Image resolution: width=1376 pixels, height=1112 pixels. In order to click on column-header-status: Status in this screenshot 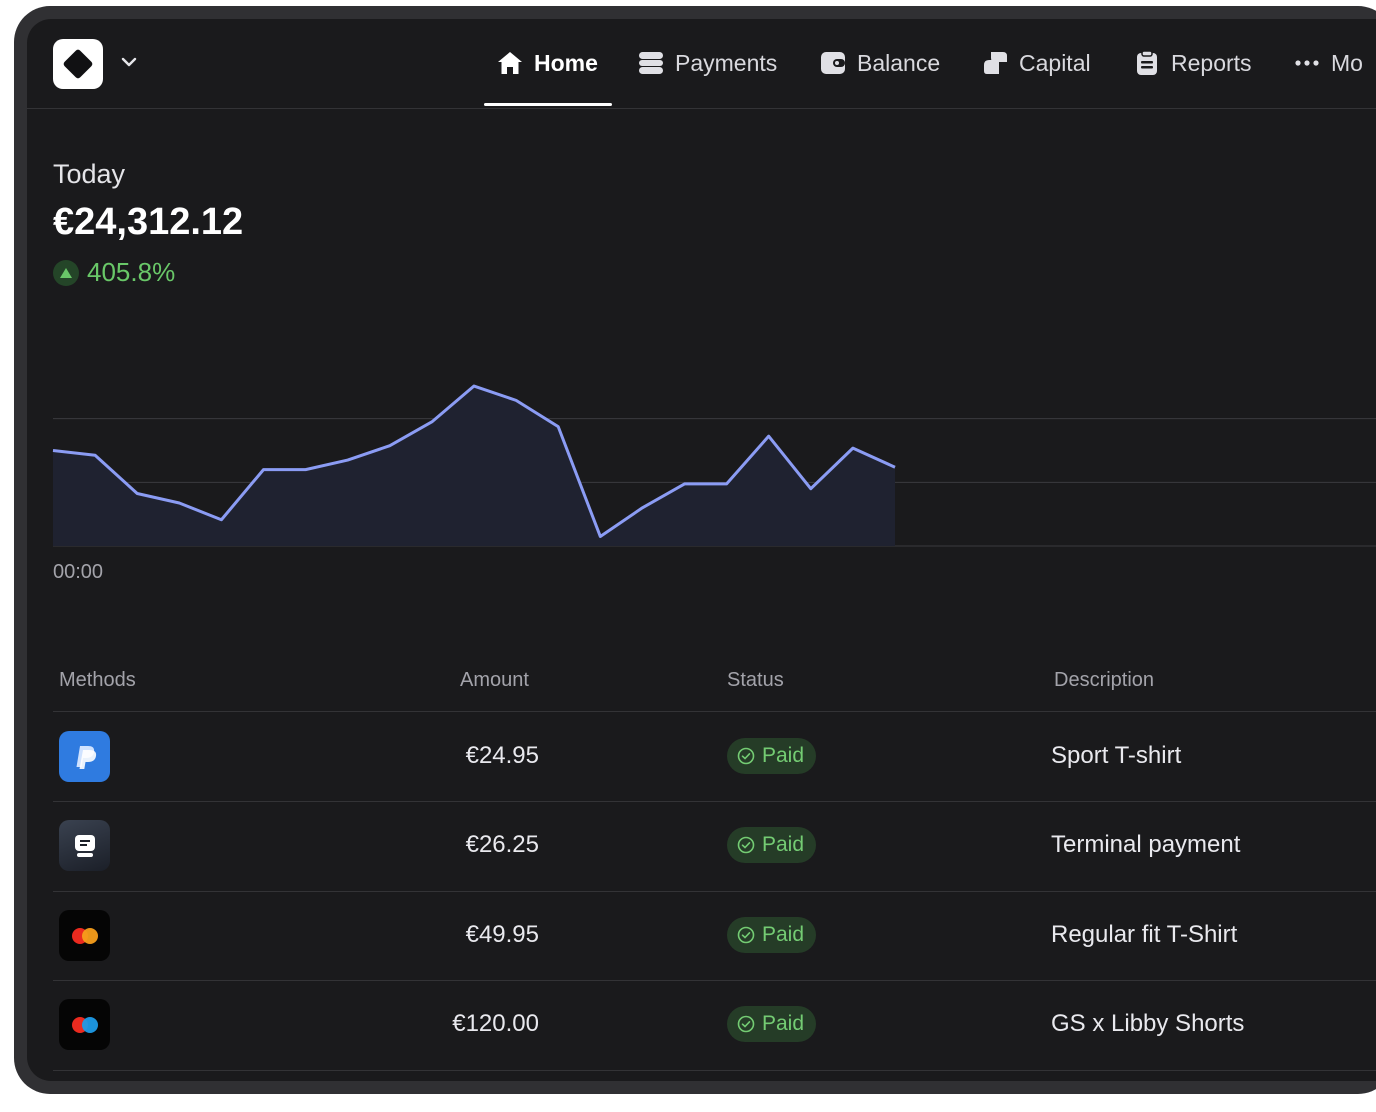, I will do `click(755, 680)`.